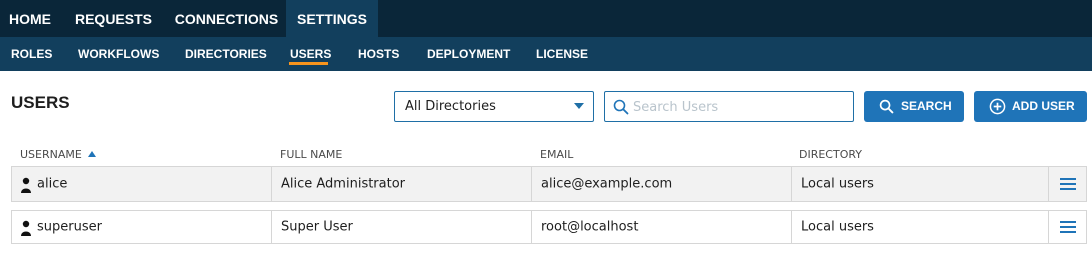 This screenshot has height=256, width=1092. What do you see at coordinates (69, 227) in the screenshot?
I see `username-text: superuser` at bounding box center [69, 227].